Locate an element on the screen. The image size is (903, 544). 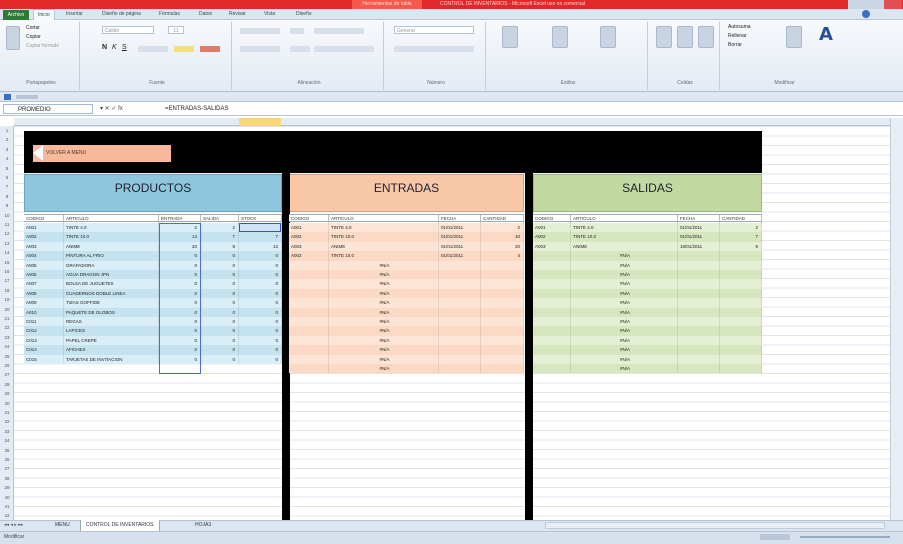
sort-filter-icon is located at coordinates (794, 37).